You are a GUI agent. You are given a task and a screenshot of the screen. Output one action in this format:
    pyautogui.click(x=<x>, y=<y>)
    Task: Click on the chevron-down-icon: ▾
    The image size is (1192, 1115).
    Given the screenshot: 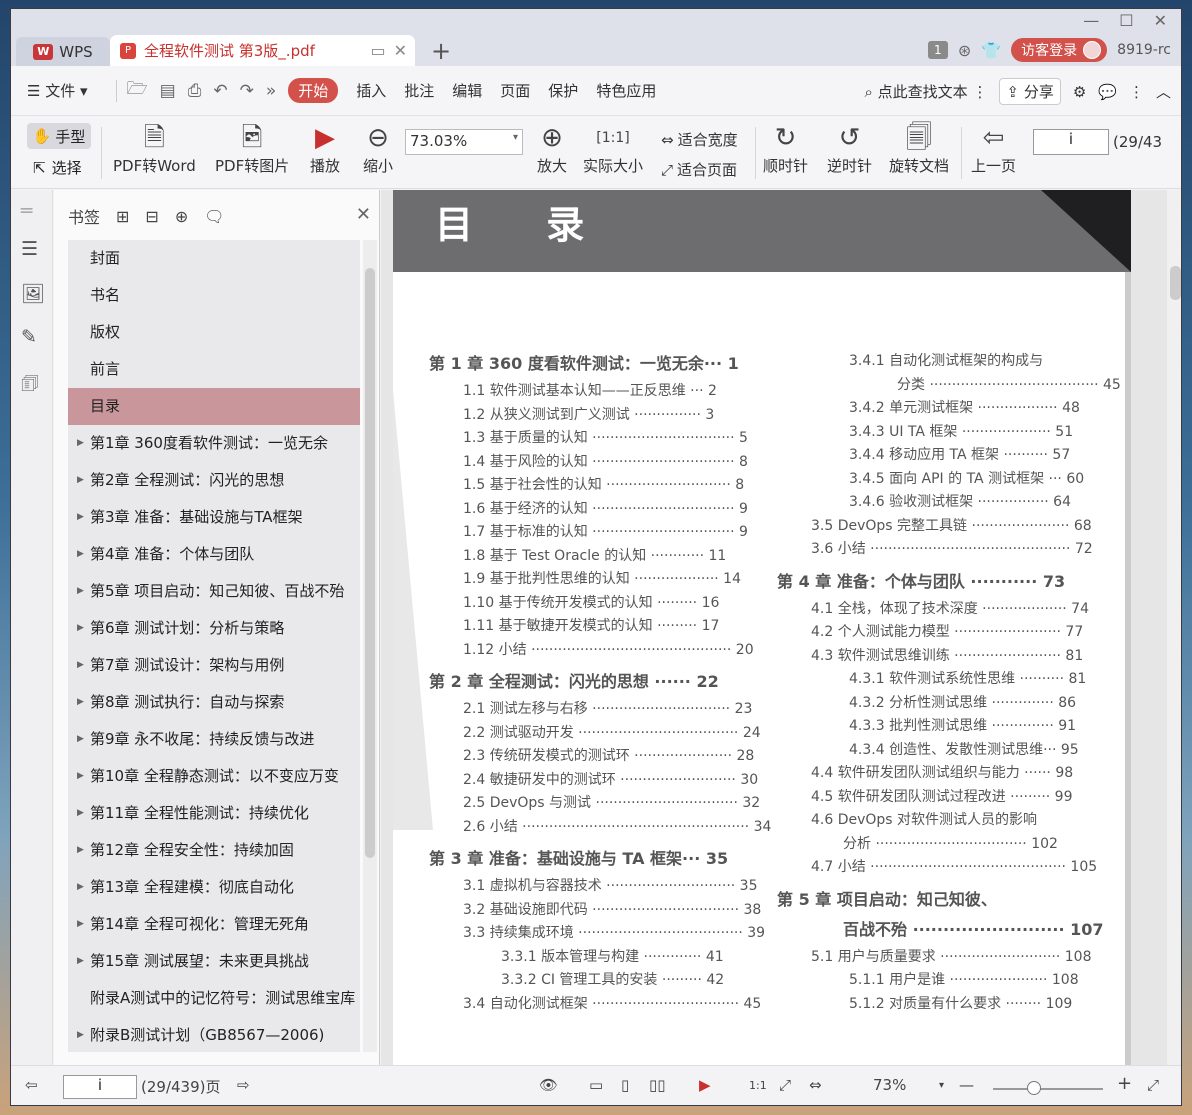 What is the action you would take?
    pyautogui.click(x=941, y=1085)
    